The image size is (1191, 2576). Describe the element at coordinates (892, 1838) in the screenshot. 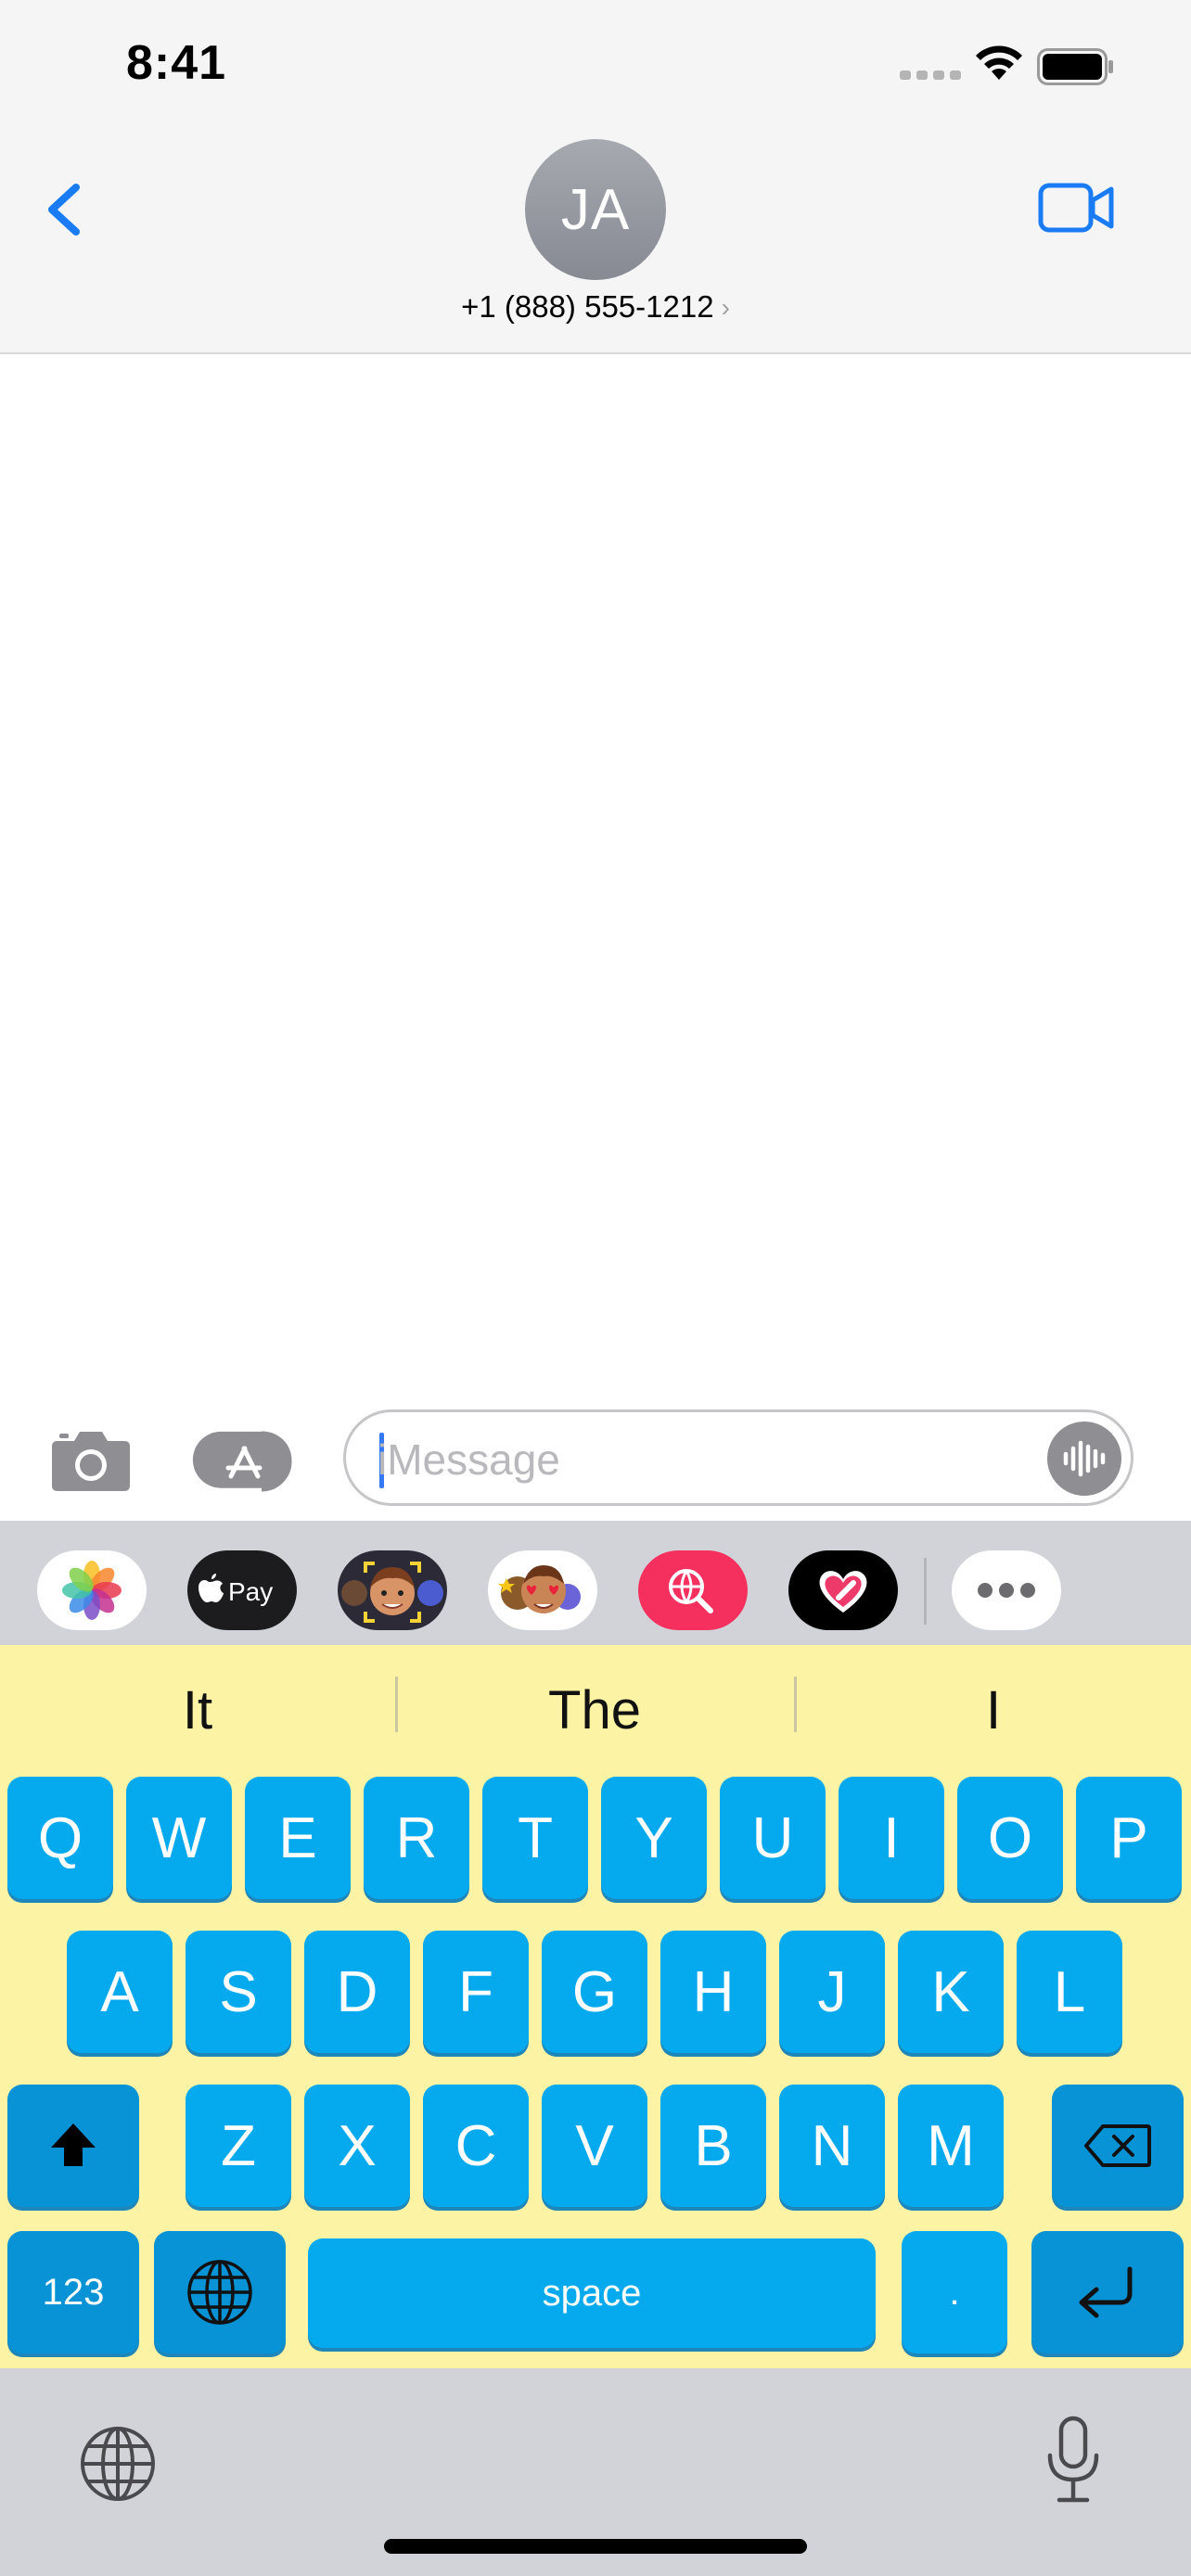

I see `key-i: I` at that location.